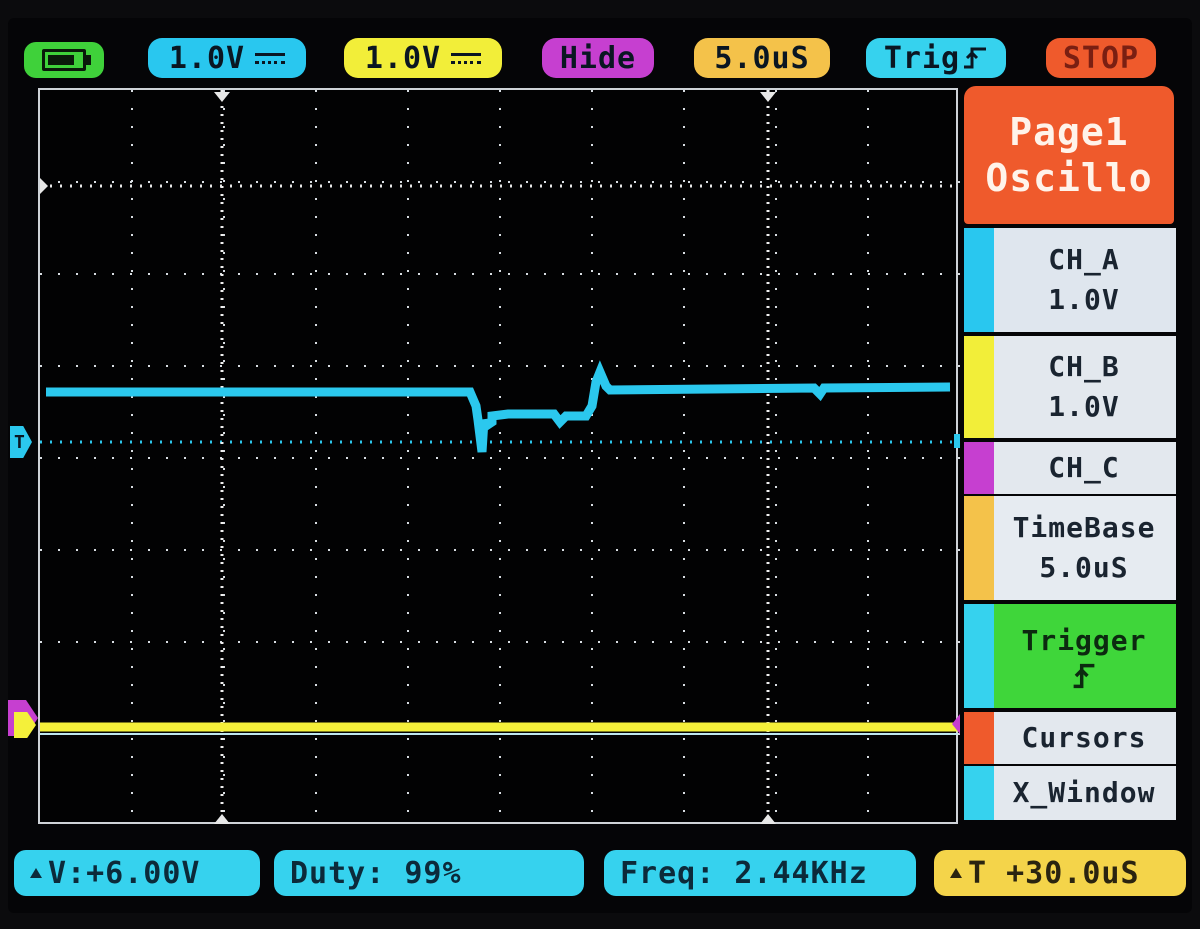 The image size is (1200, 929). Describe the element at coordinates (1084, 640) in the screenshot. I see `menu-item-trigger-label: Trigger` at that location.